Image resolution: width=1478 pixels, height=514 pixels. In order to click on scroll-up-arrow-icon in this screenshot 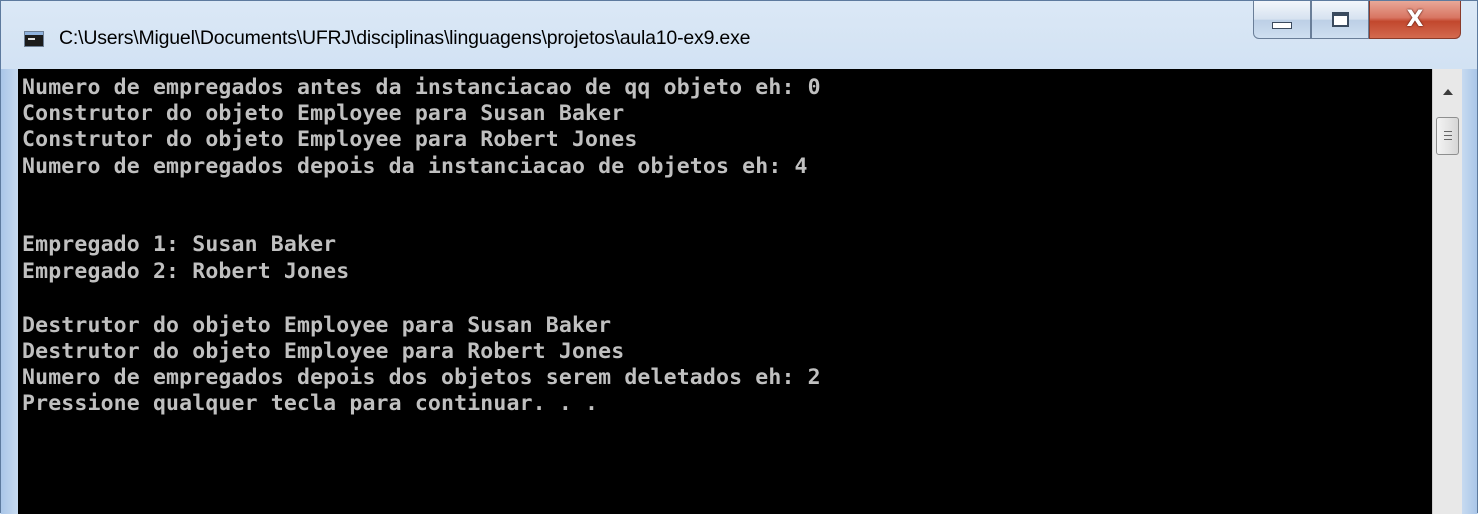, I will do `click(1447, 92)`.